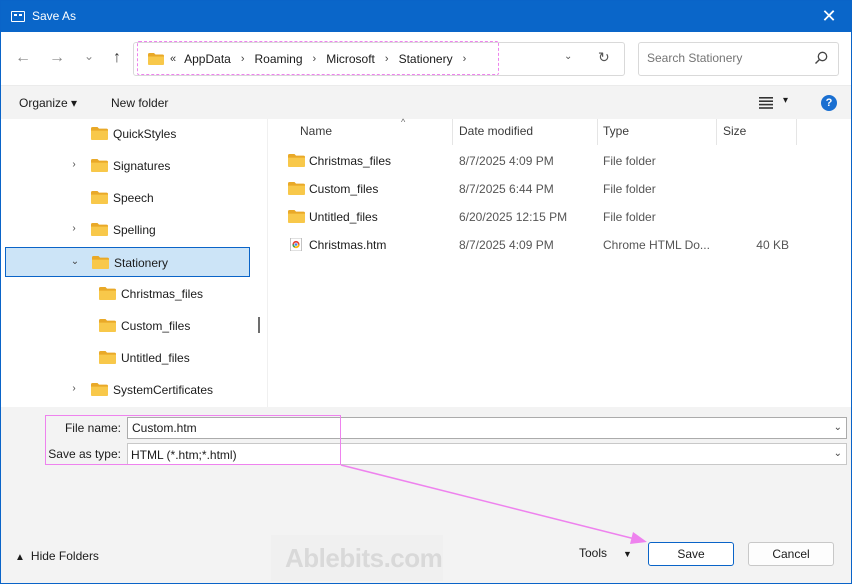 Image resolution: width=852 pixels, height=584 pixels. I want to click on fields-highlight-annotation, so click(193, 440).